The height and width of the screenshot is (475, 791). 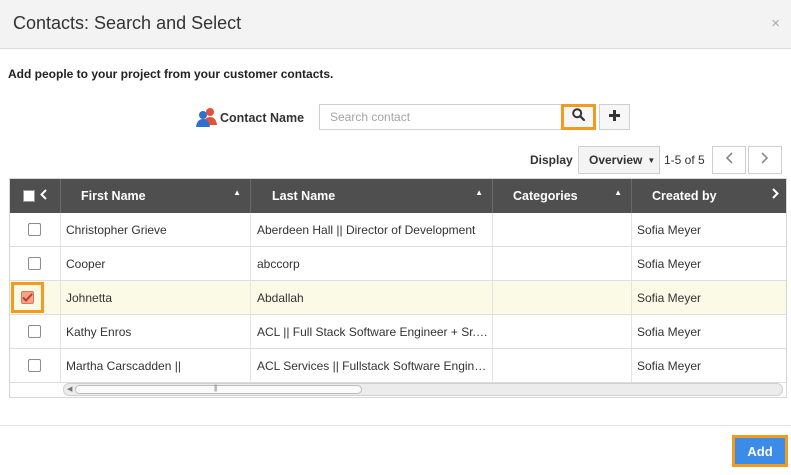 I want to click on row-checkbox-checked, so click(x=27, y=297).